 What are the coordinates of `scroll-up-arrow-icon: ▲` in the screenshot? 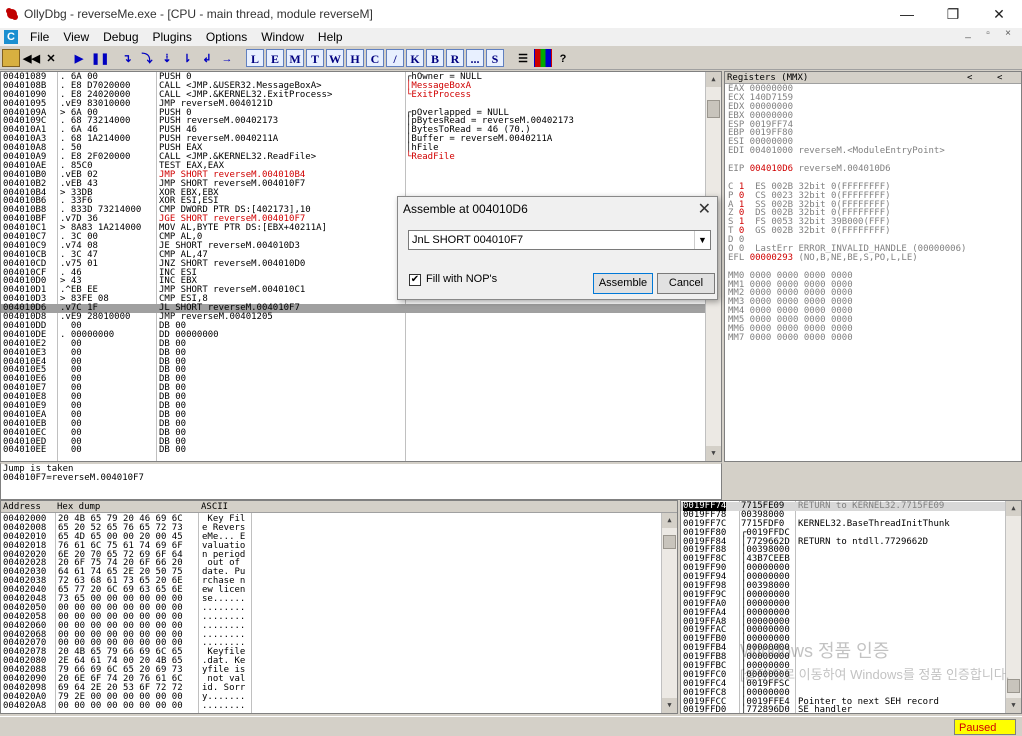 It's located at (713, 79).